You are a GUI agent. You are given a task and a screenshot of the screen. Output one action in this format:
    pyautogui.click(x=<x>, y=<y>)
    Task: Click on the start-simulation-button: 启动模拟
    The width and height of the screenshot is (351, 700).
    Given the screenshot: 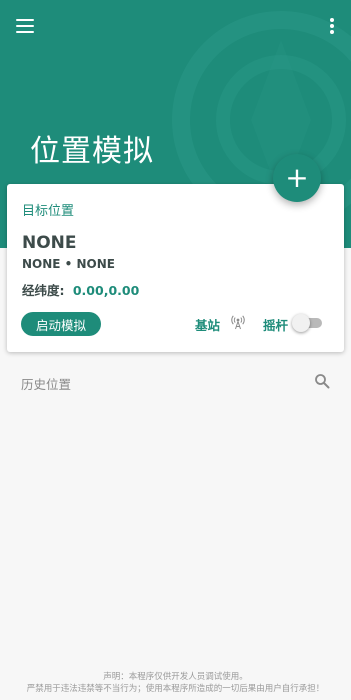 What is the action you would take?
    pyautogui.click(x=61, y=324)
    